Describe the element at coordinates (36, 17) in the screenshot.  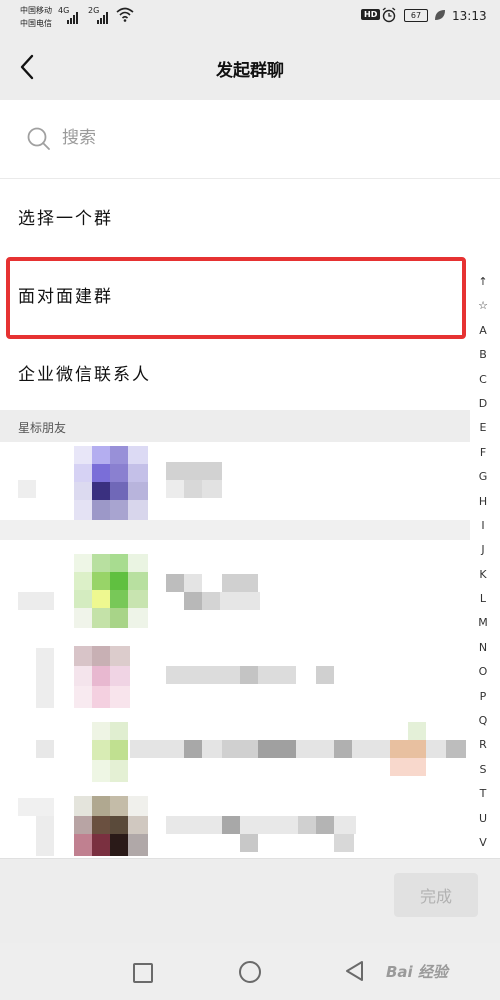
I see `carrier-info: 中国移动 中国电信` at that location.